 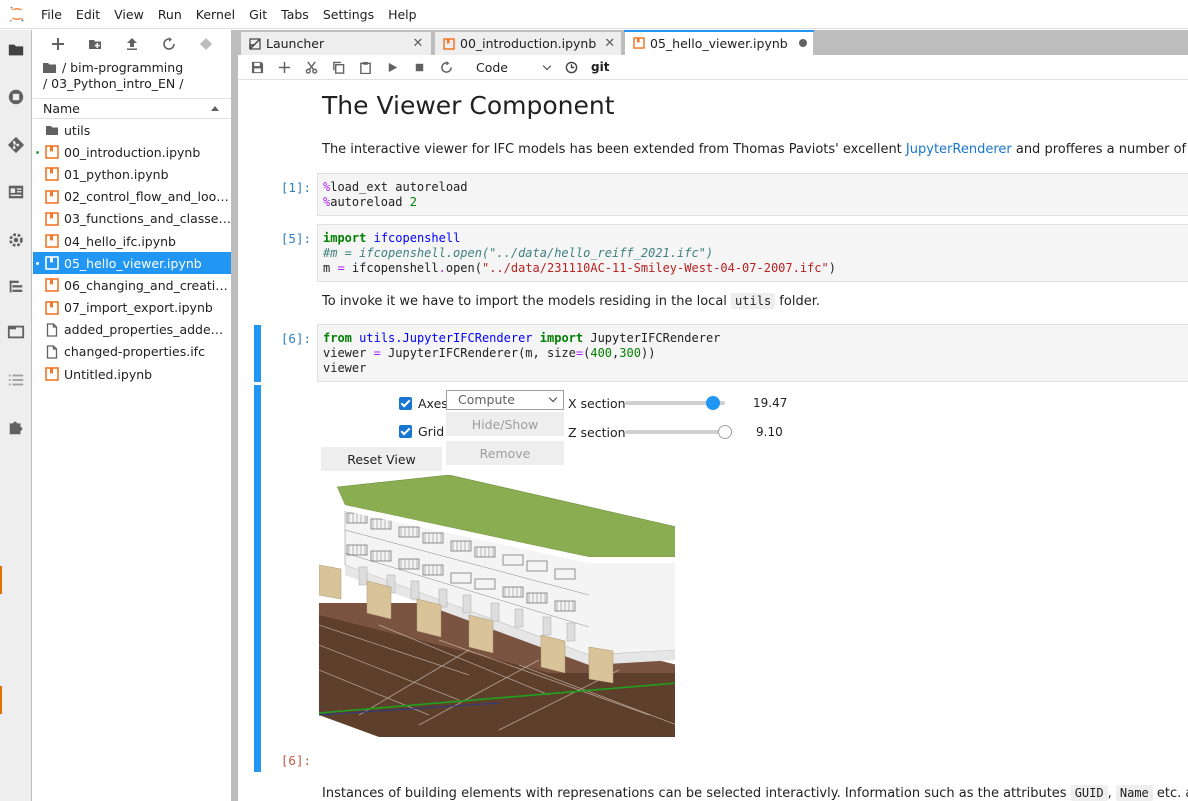 I want to click on tabs-icon, so click(x=16, y=332).